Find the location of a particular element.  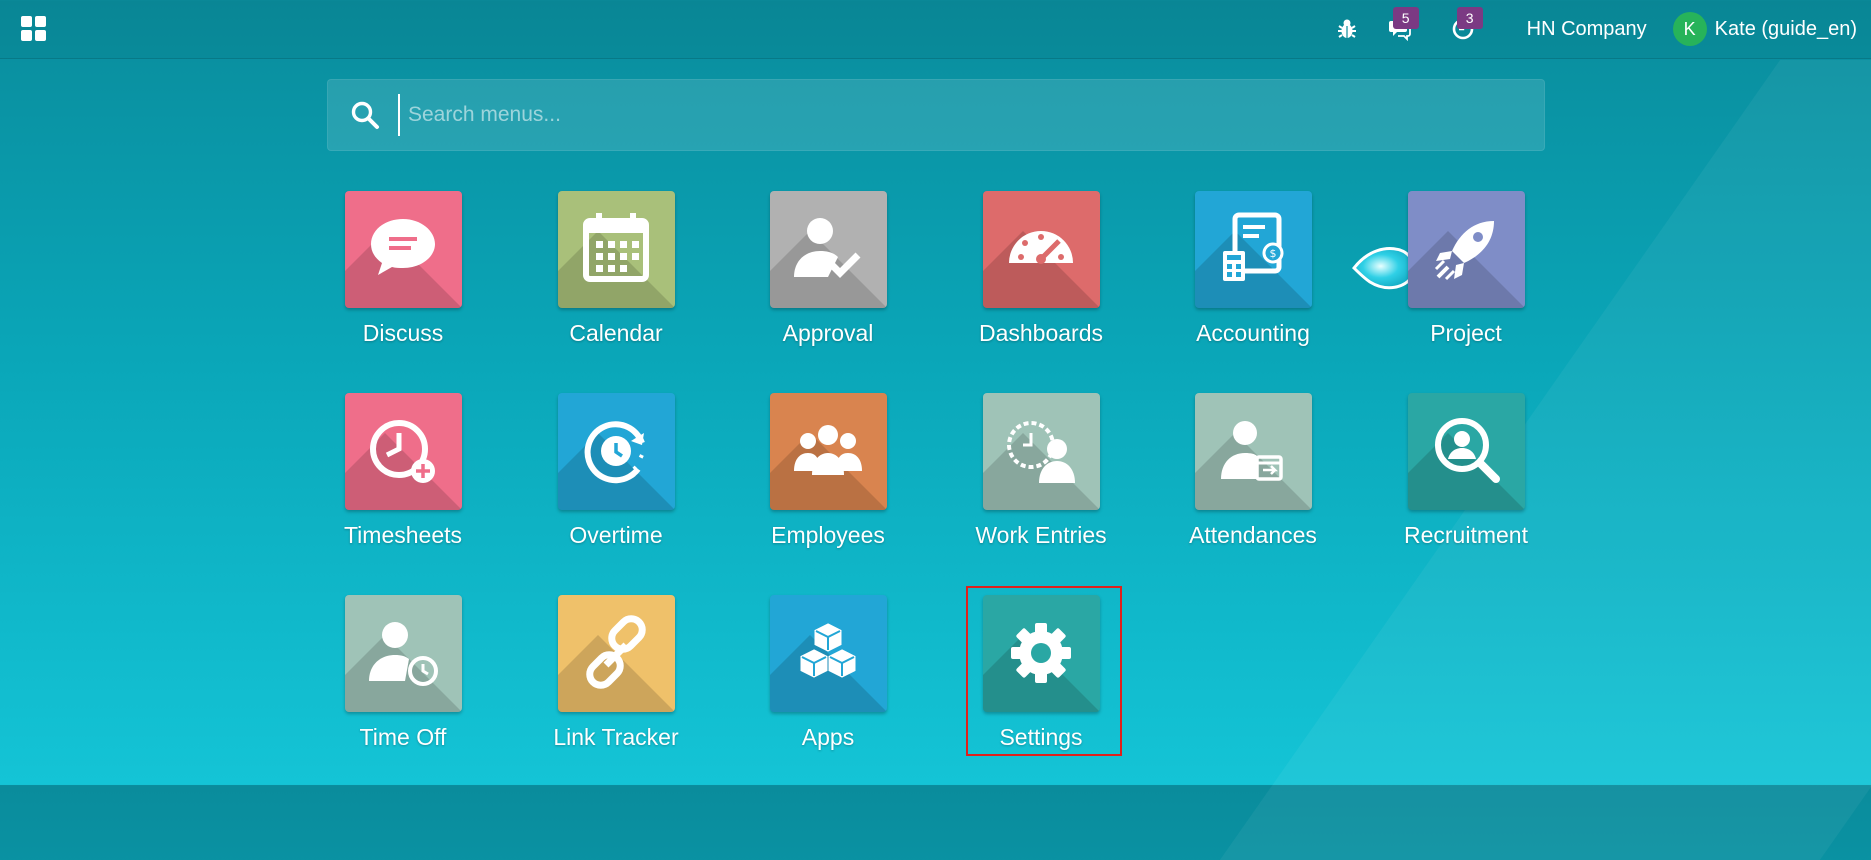

clock-cycle-icon is located at coordinates (614, 452).